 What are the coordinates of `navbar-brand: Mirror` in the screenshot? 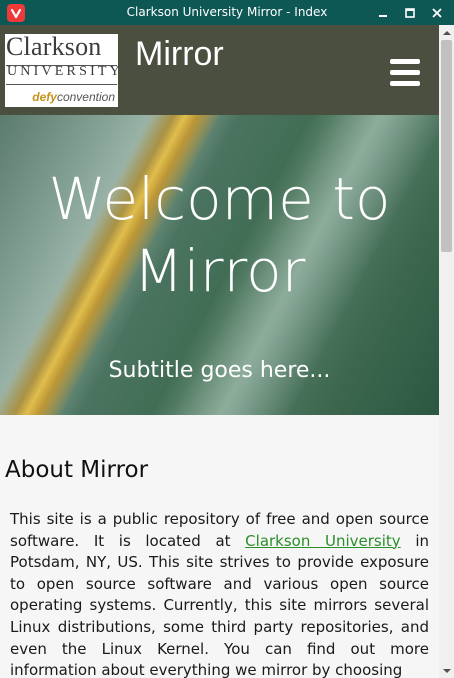 It's located at (179, 54).